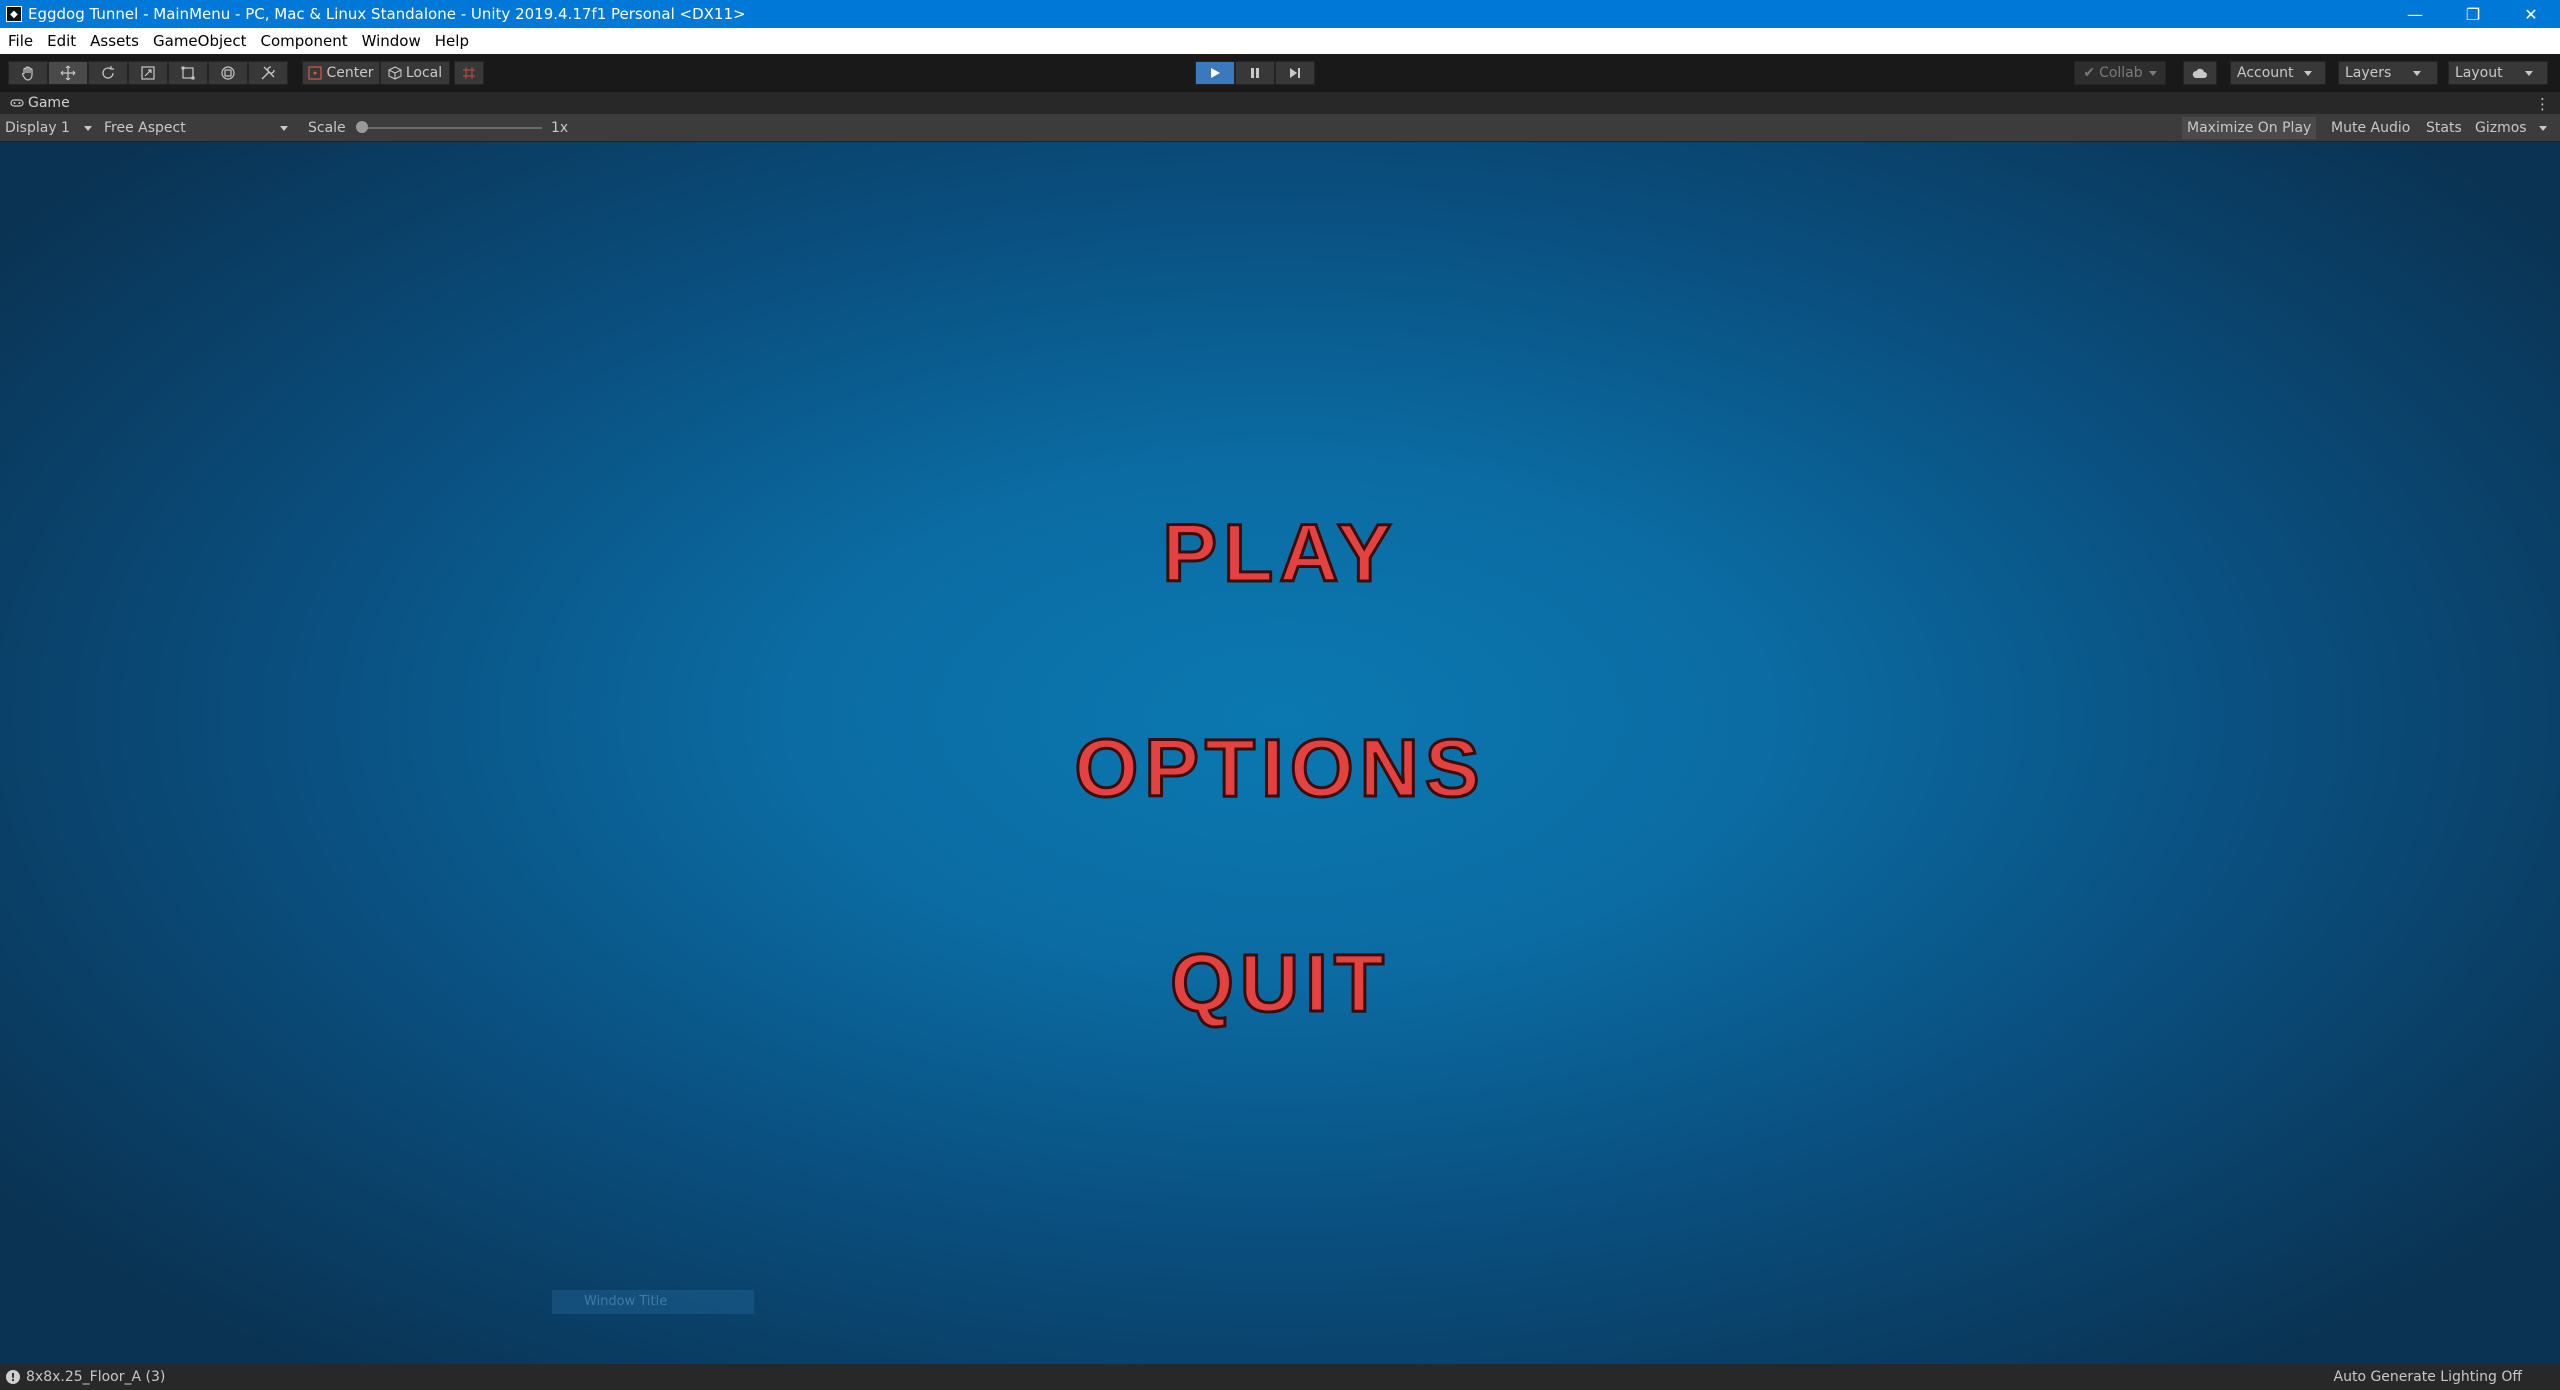 This screenshot has height=1390, width=2560. I want to click on aspect-dropdown: Free Aspect, so click(196, 128).